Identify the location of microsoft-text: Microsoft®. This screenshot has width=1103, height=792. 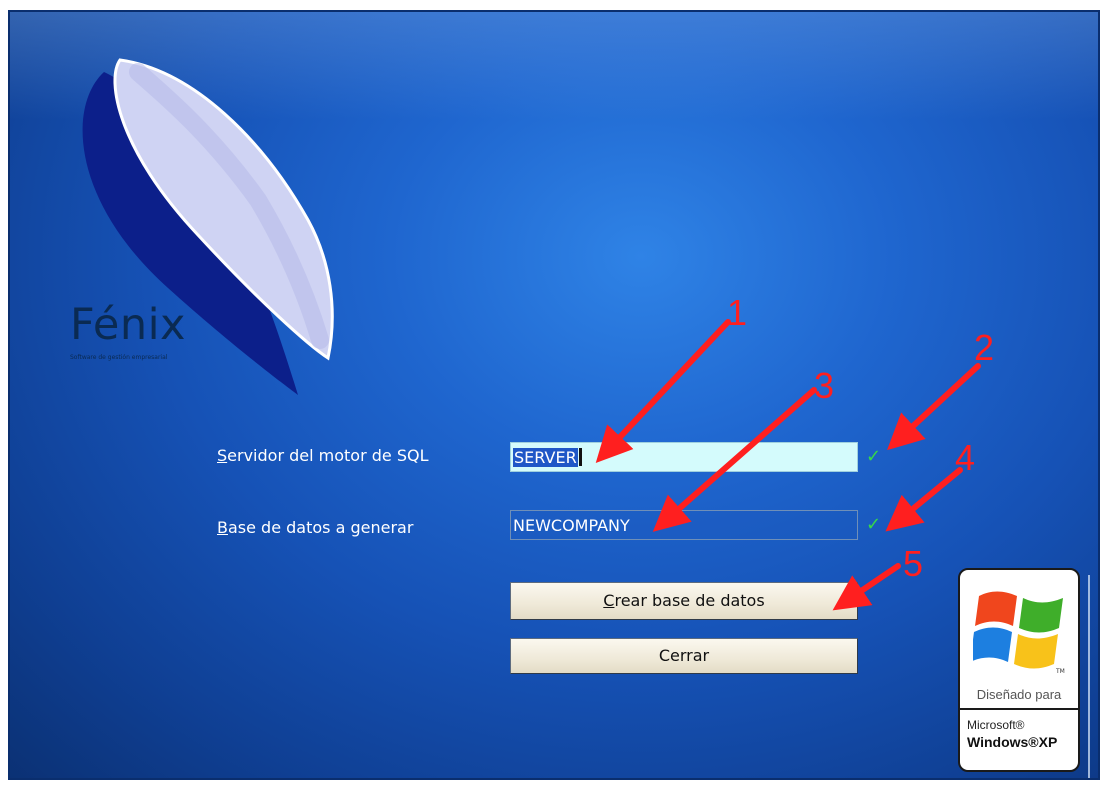
(996, 725).